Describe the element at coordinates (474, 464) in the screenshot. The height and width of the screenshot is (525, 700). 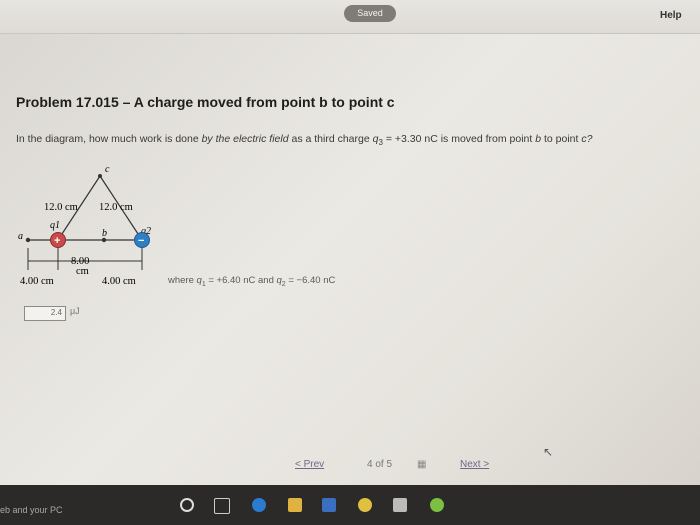
I see `next-button: Next >` at that location.